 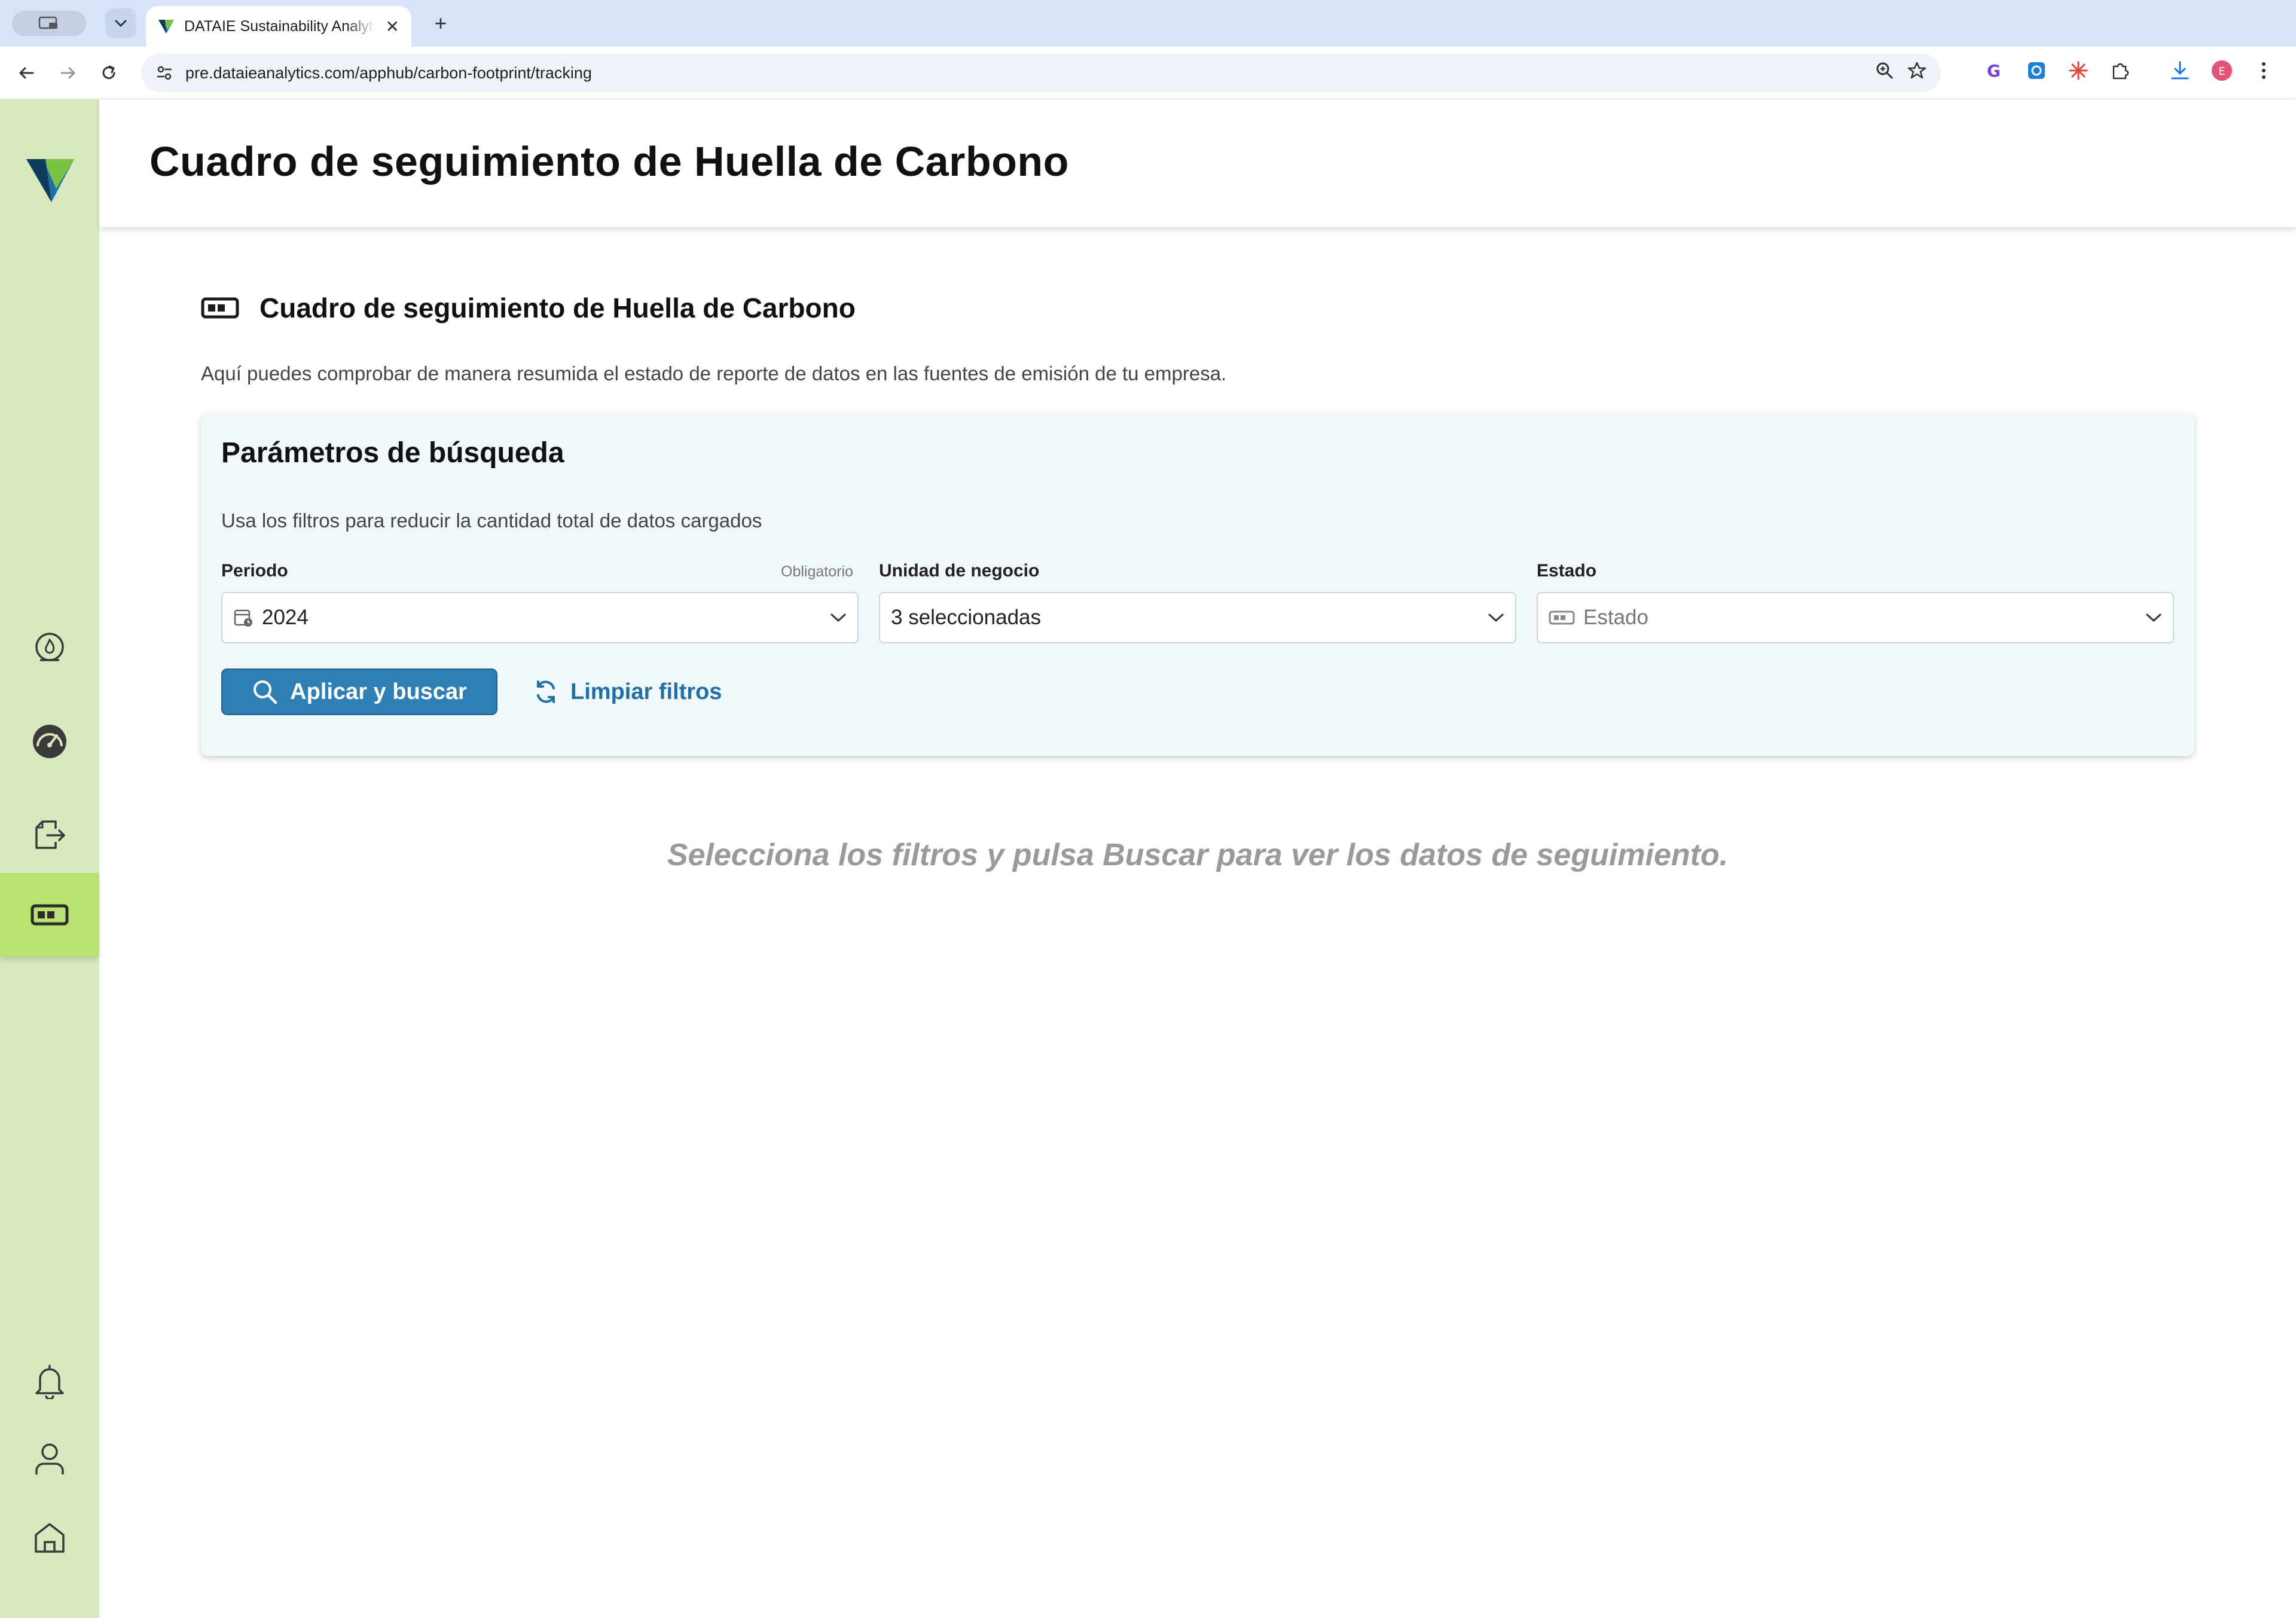 What do you see at coordinates (392, 453) in the screenshot?
I see `card-title: Parámetros de búsqueda` at bounding box center [392, 453].